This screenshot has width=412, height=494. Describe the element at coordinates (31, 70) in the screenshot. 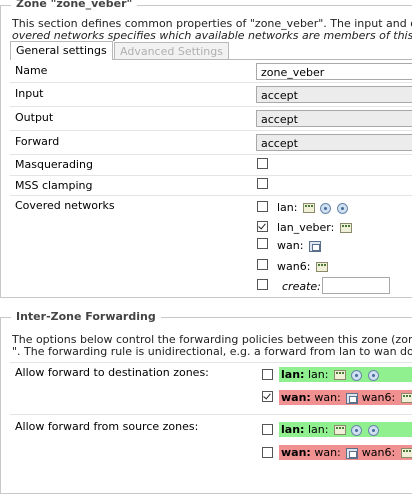

I see `name-label: Name` at that location.